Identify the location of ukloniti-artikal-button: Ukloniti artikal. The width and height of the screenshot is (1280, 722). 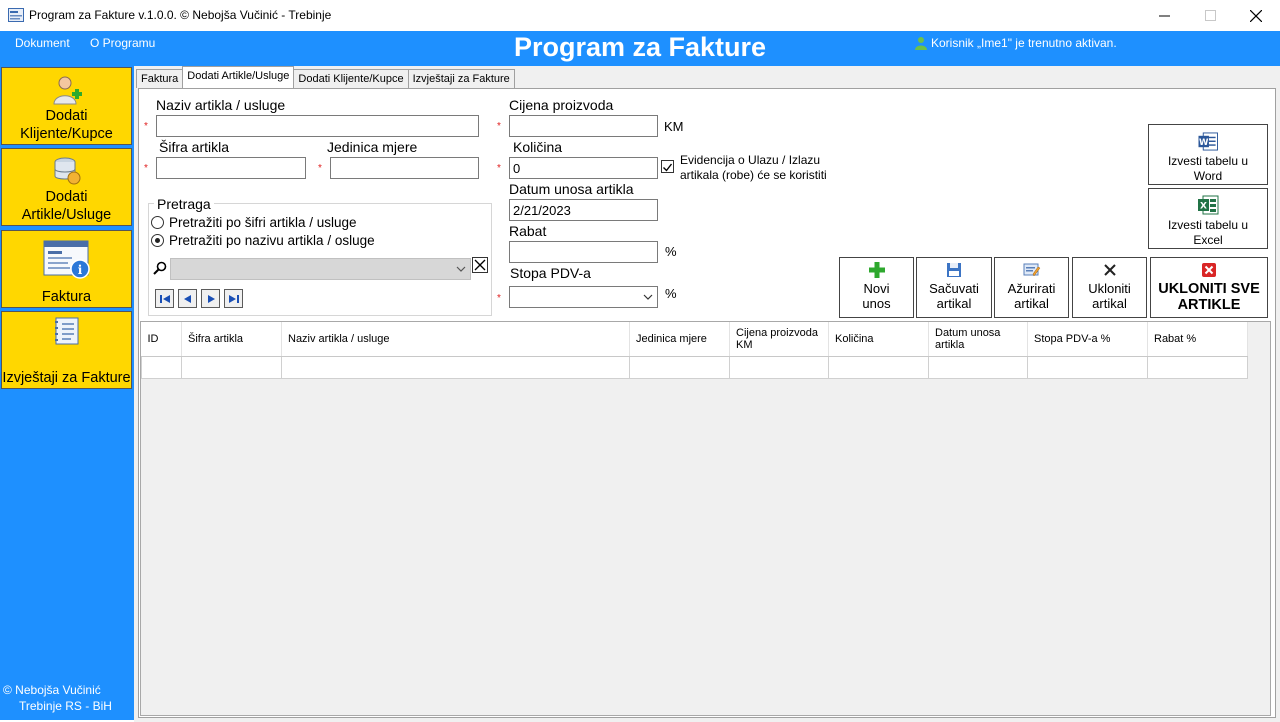
(1109, 287).